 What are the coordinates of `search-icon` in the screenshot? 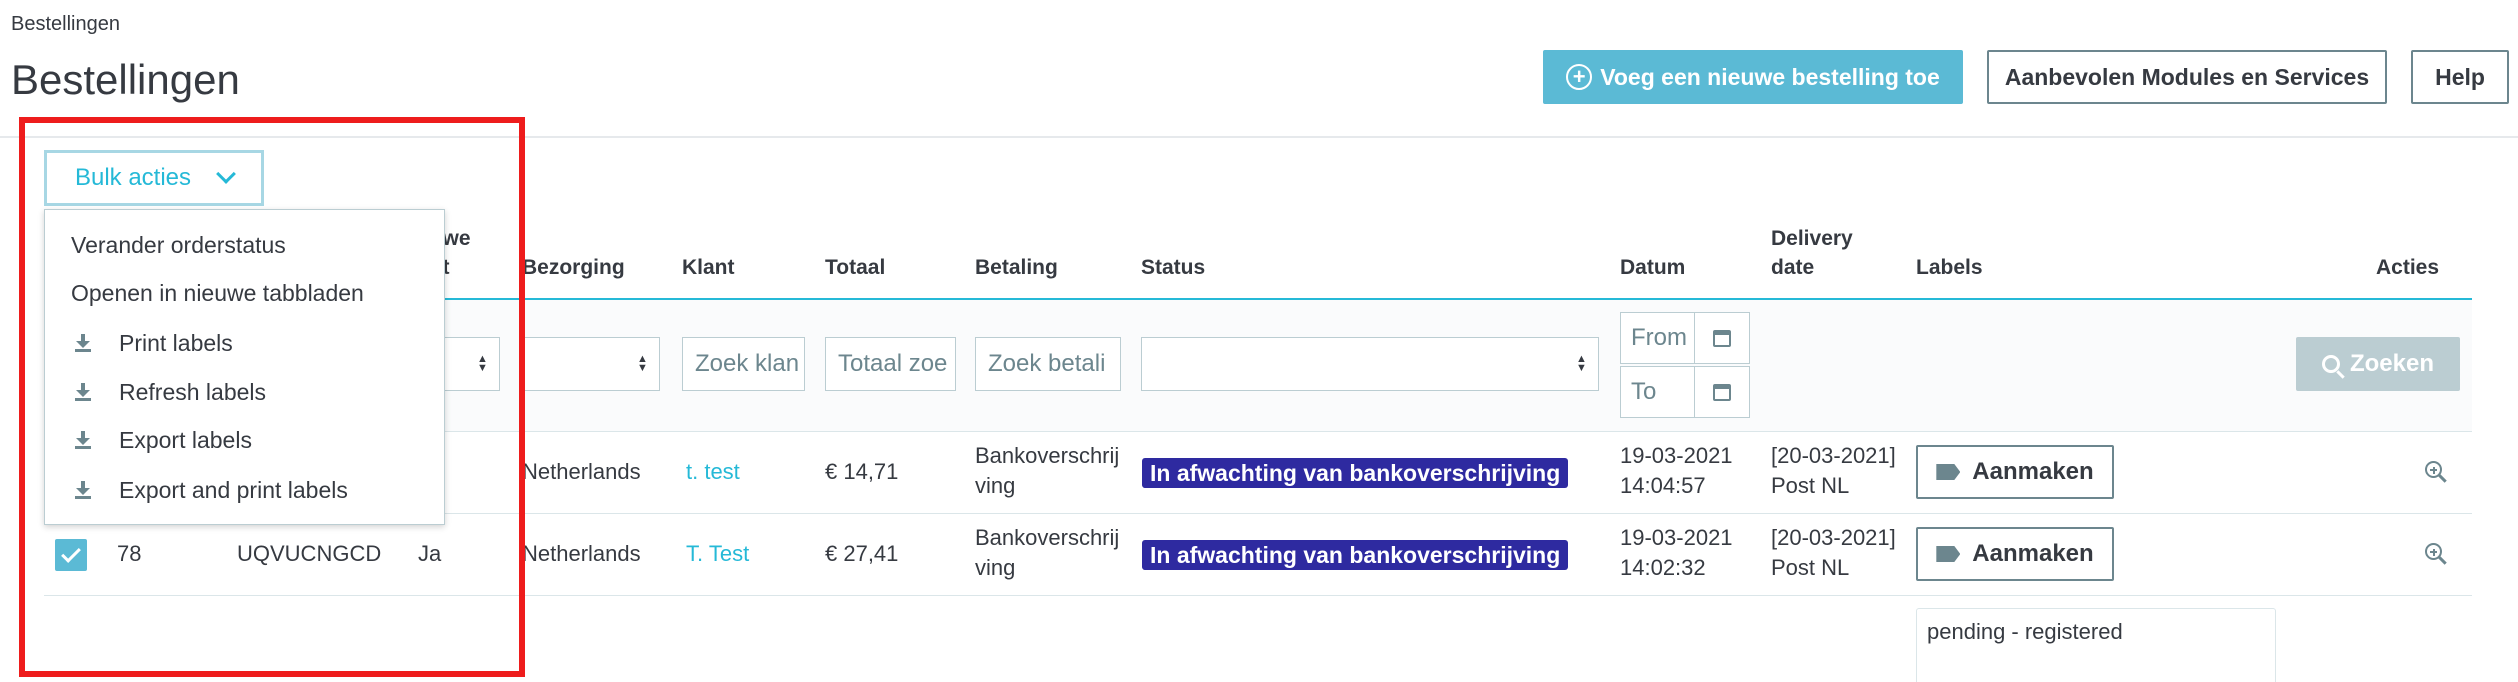 It's located at (2330, 364).